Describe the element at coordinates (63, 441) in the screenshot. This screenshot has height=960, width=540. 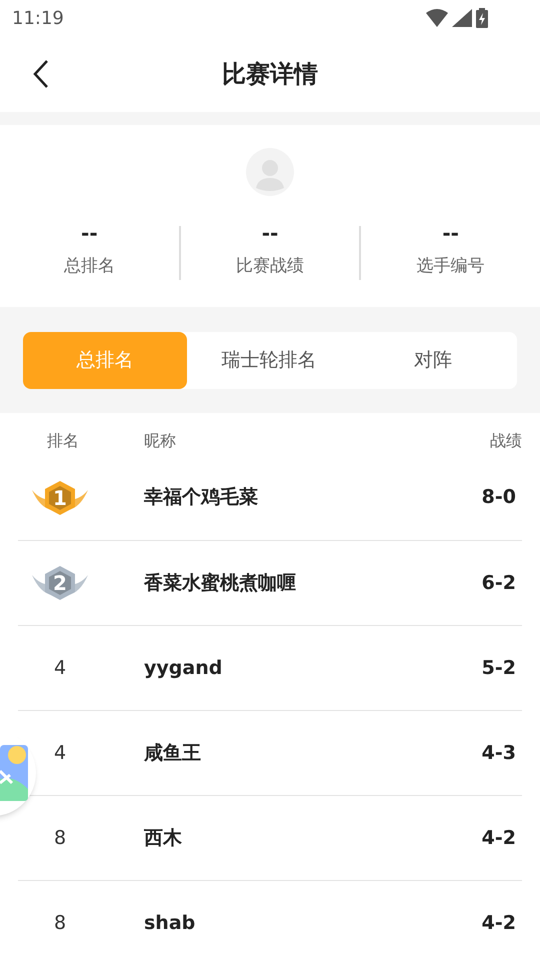
I see `column-header: 排名` at that location.